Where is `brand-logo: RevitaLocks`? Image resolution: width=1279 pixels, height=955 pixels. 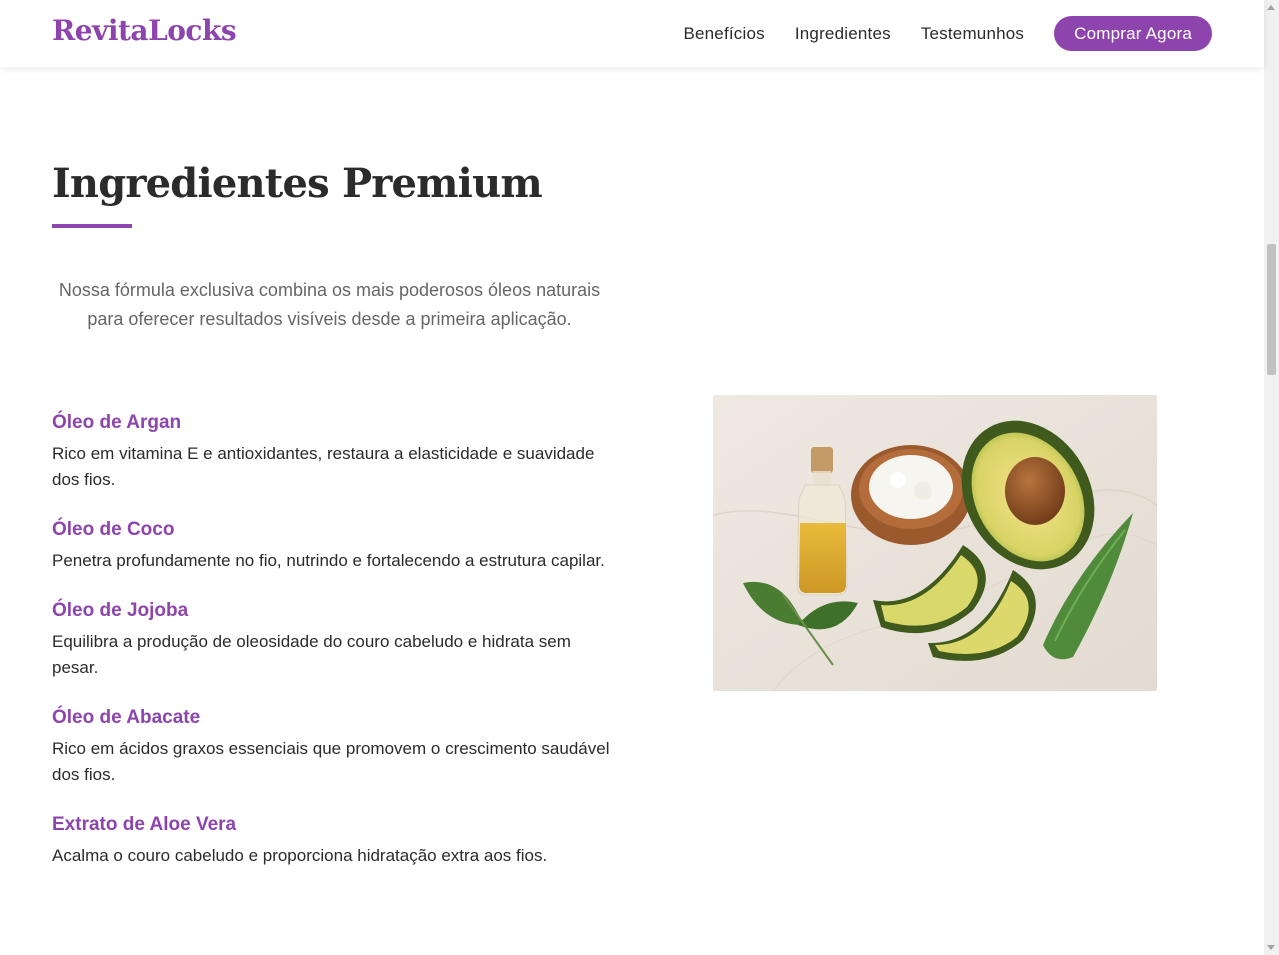 brand-logo: RevitaLocks is located at coordinates (144, 30).